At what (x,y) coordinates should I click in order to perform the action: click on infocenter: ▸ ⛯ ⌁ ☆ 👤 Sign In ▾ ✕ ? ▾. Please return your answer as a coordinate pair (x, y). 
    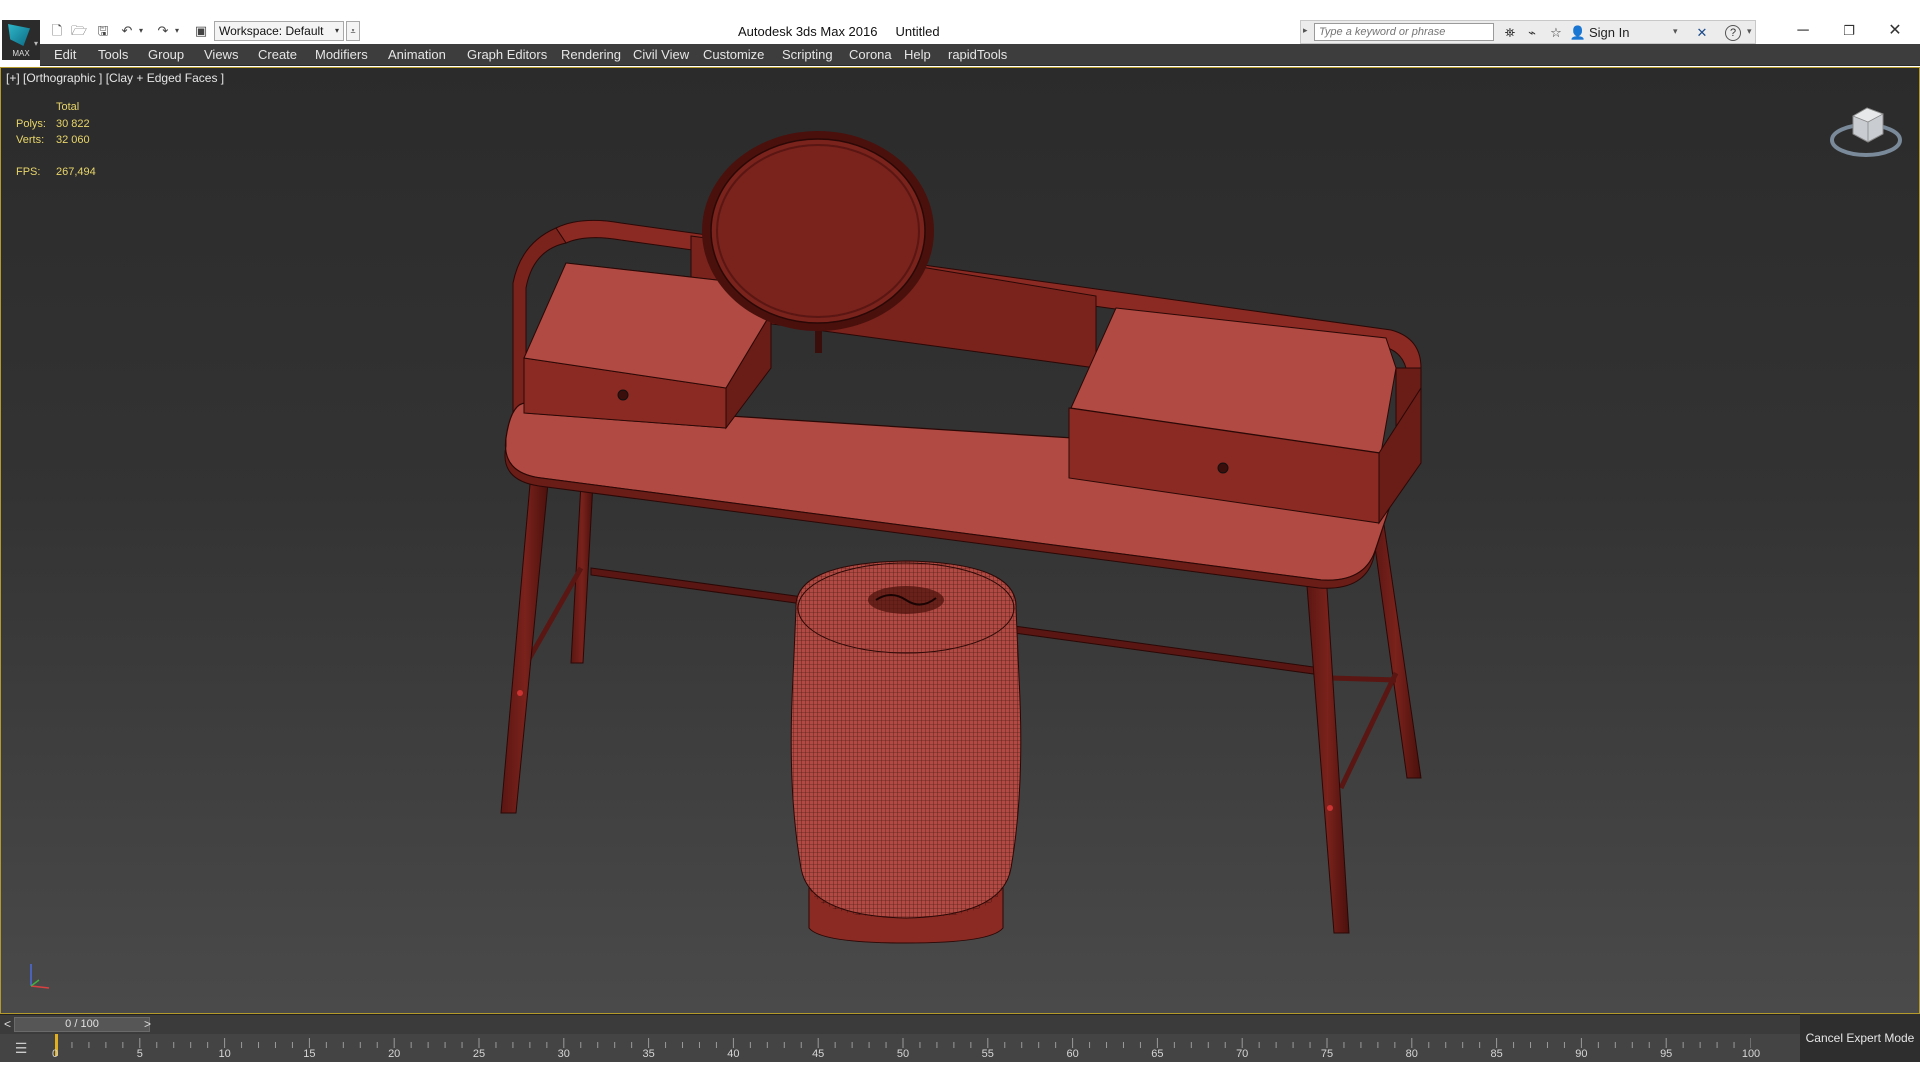
    Looking at the image, I should click on (1528, 32).